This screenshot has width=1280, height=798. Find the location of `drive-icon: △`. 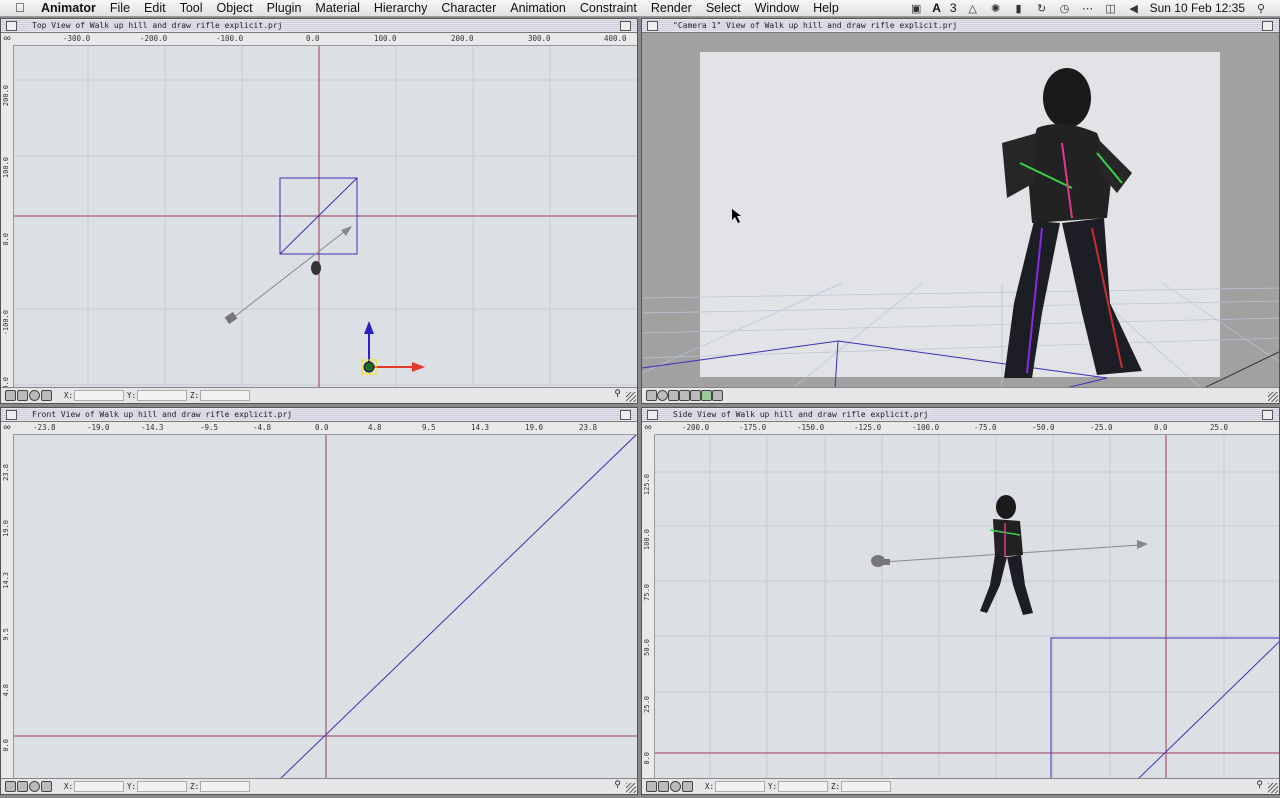

drive-icon: △ is located at coordinates (973, 8).